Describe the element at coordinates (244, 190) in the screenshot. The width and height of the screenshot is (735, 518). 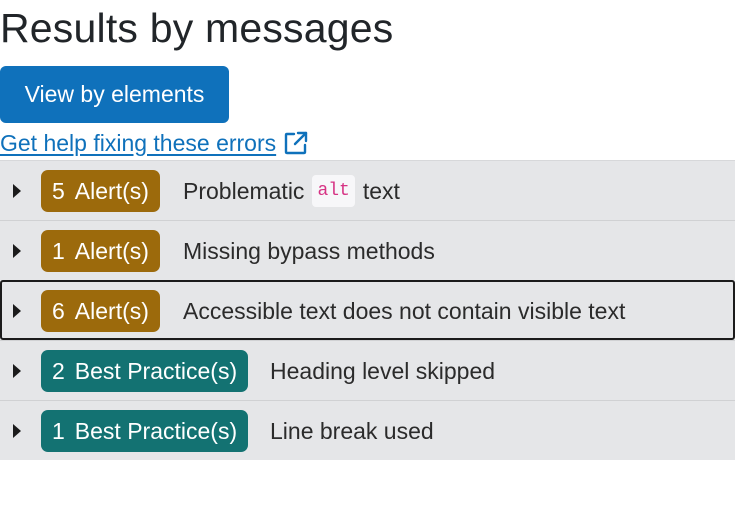
I see `message-text: Problematic` at that location.